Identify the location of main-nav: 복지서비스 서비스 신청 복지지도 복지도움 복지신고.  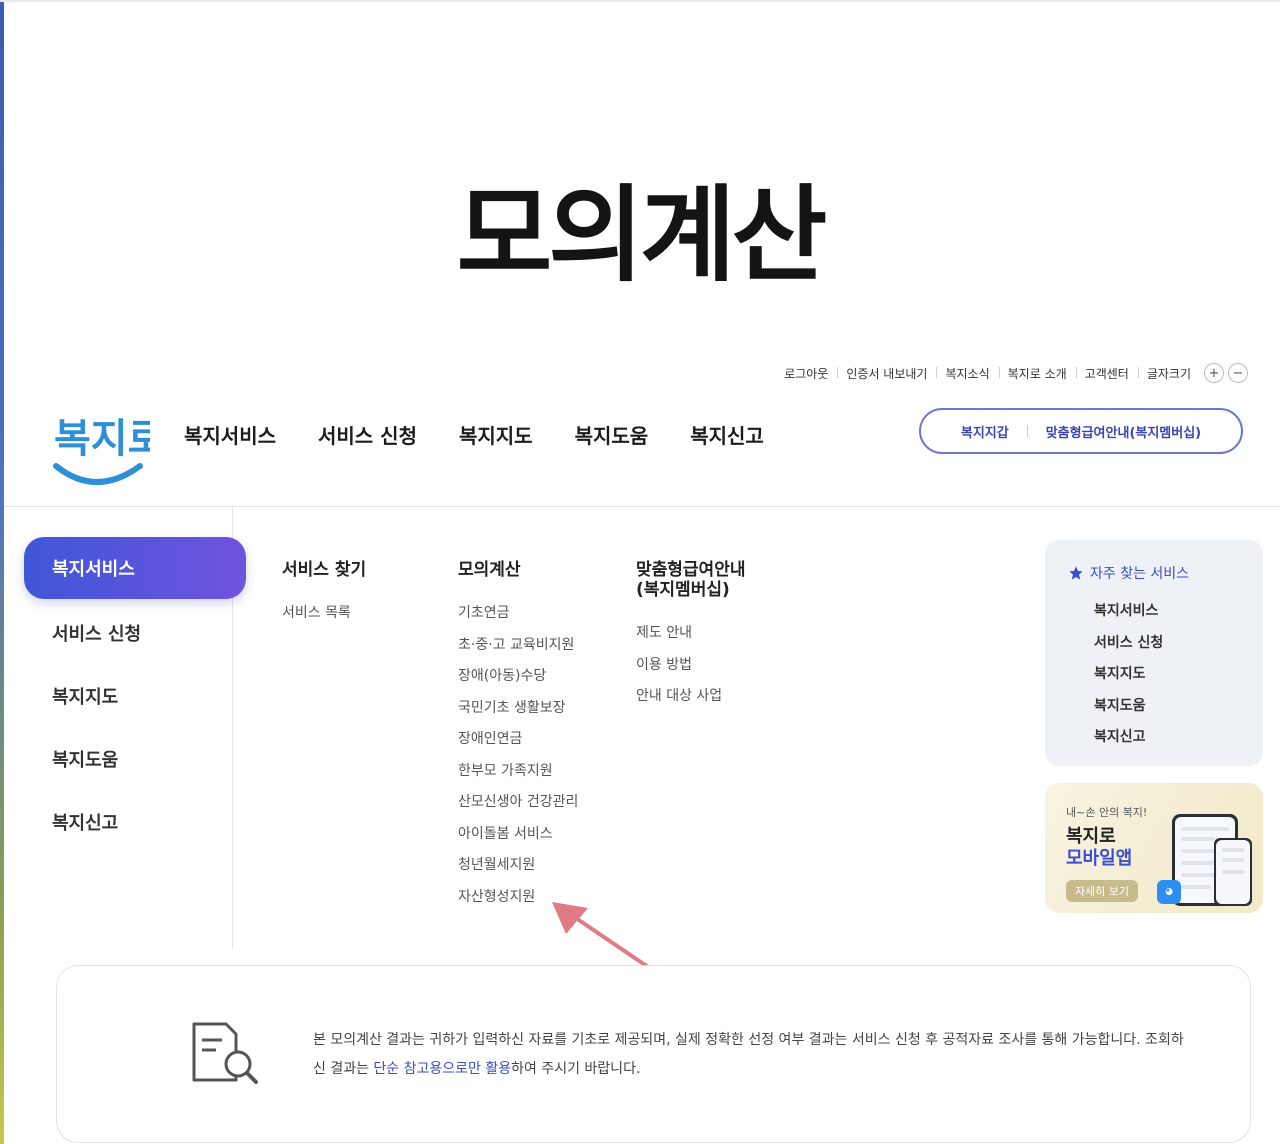
(474, 434).